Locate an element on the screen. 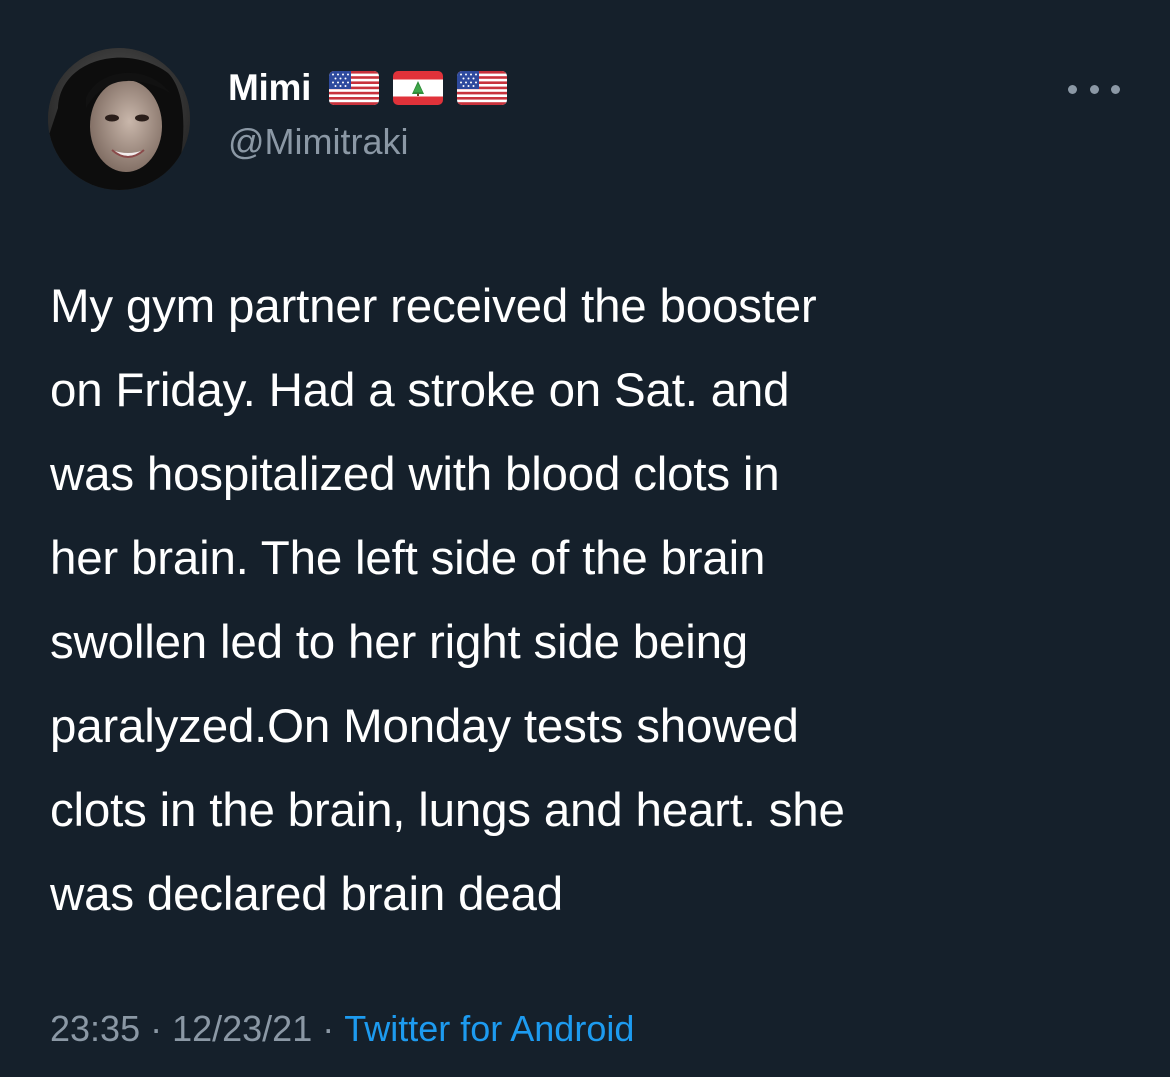  avatar-image is located at coordinates (119, 119).